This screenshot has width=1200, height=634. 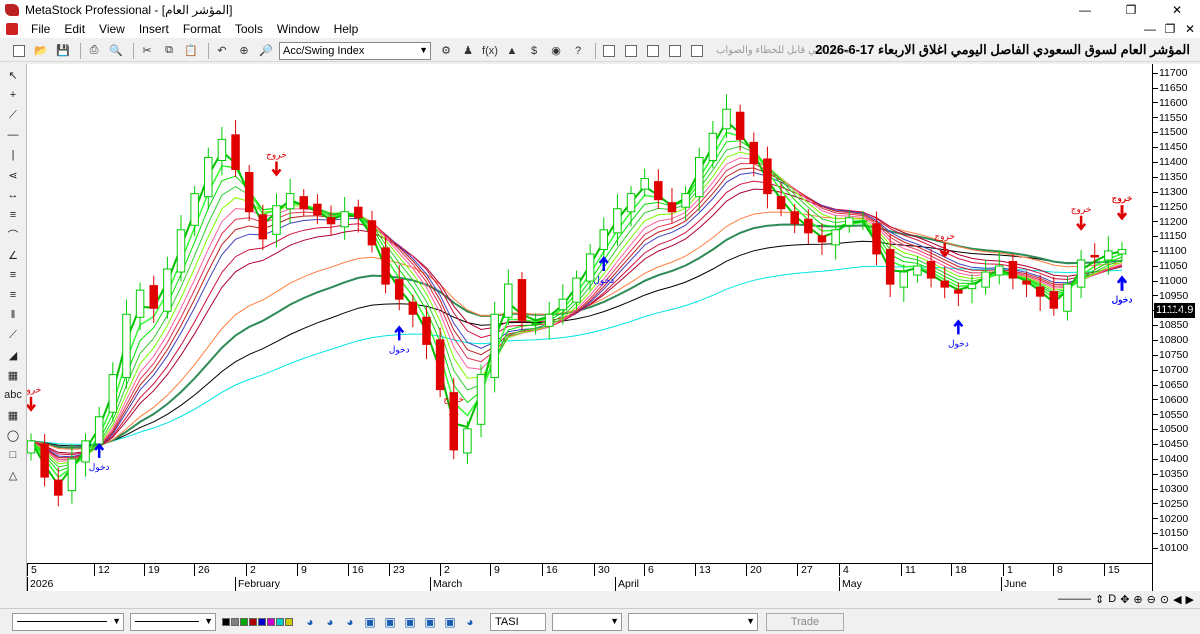 What do you see at coordinates (154, 29) in the screenshot?
I see `menu-insert: Insert` at bounding box center [154, 29].